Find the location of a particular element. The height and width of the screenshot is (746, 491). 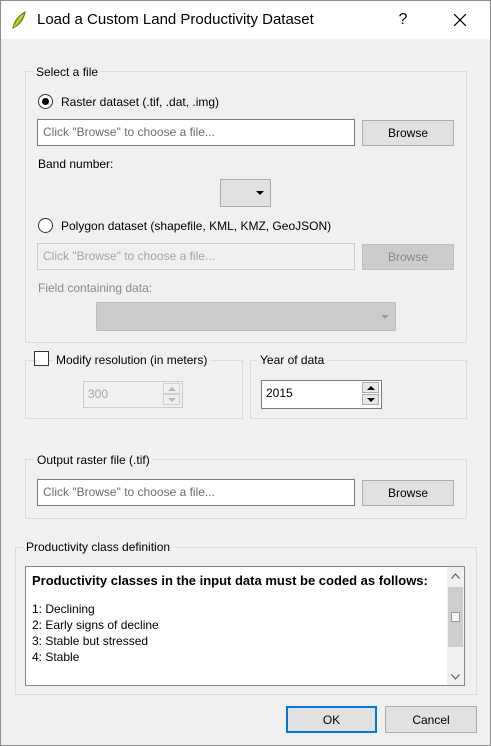

year-value: 2015 is located at coordinates (279, 393).